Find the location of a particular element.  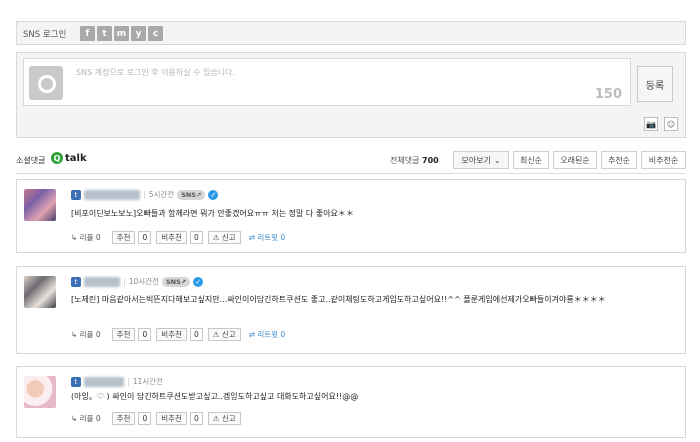

chevron-down-icon: ⌄ is located at coordinates (497, 160).